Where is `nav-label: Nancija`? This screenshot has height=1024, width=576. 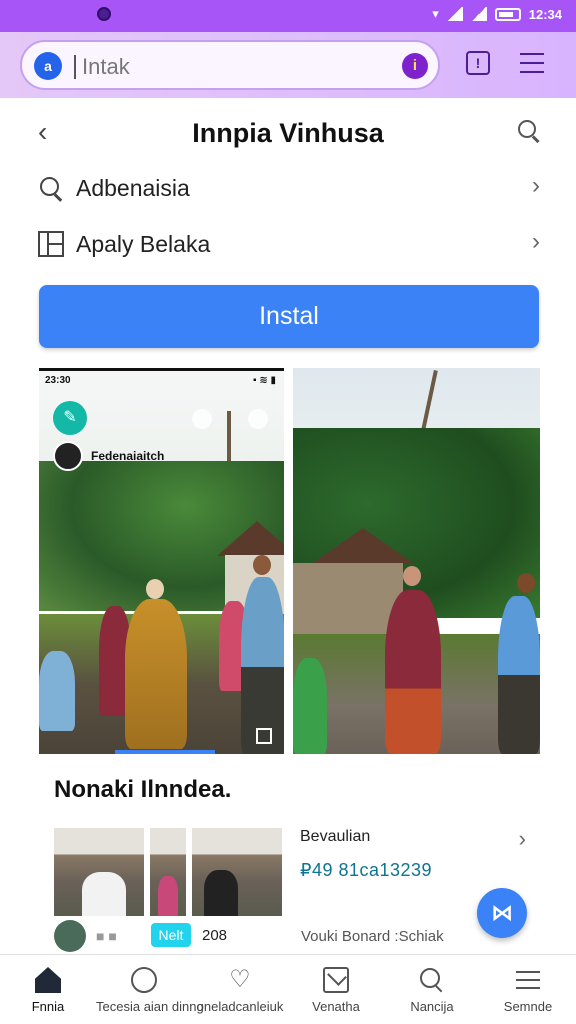
nav-label: Nancija is located at coordinates (432, 1006).